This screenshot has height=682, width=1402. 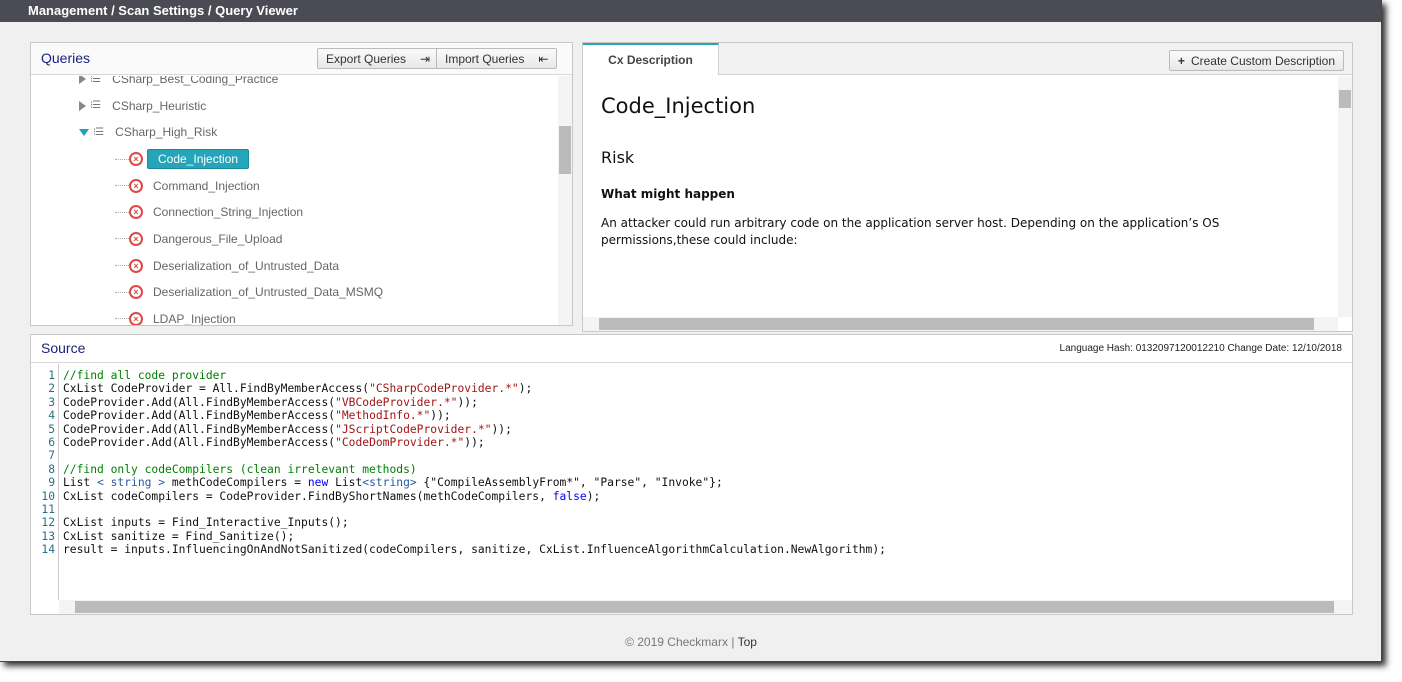 I want to click on tree-item: × Deserialization_of_Untrusted_Data, so click(x=227, y=266).